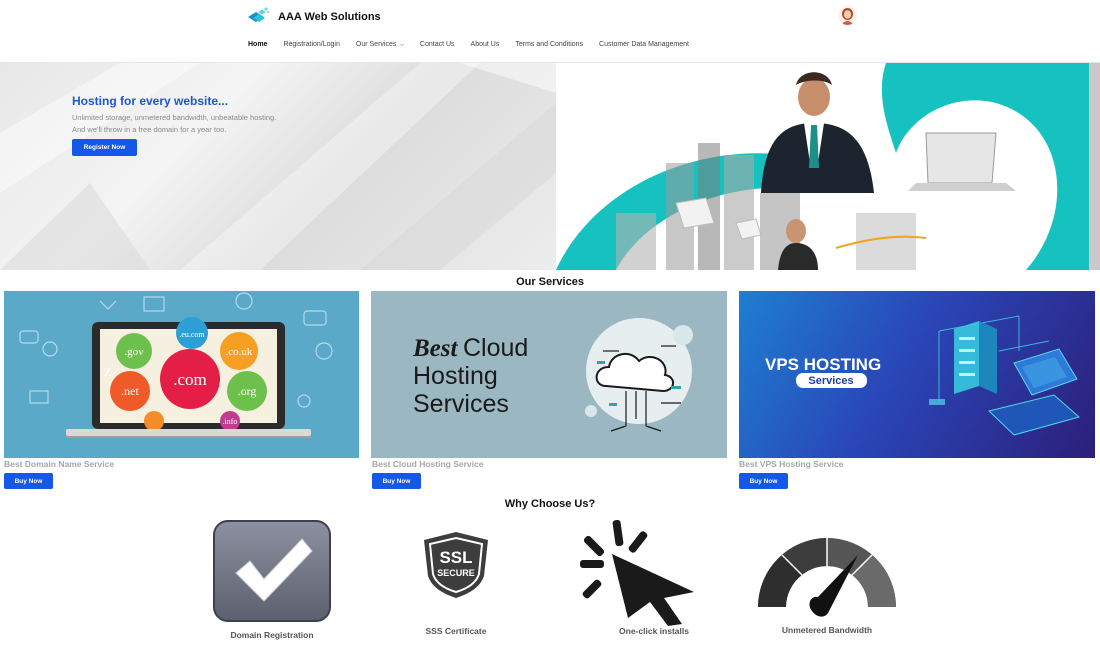 The height and width of the screenshot is (650, 1100). What do you see at coordinates (258, 14) in the screenshot?
I see `cube-logo-icon` at bounding box center [258, 14].